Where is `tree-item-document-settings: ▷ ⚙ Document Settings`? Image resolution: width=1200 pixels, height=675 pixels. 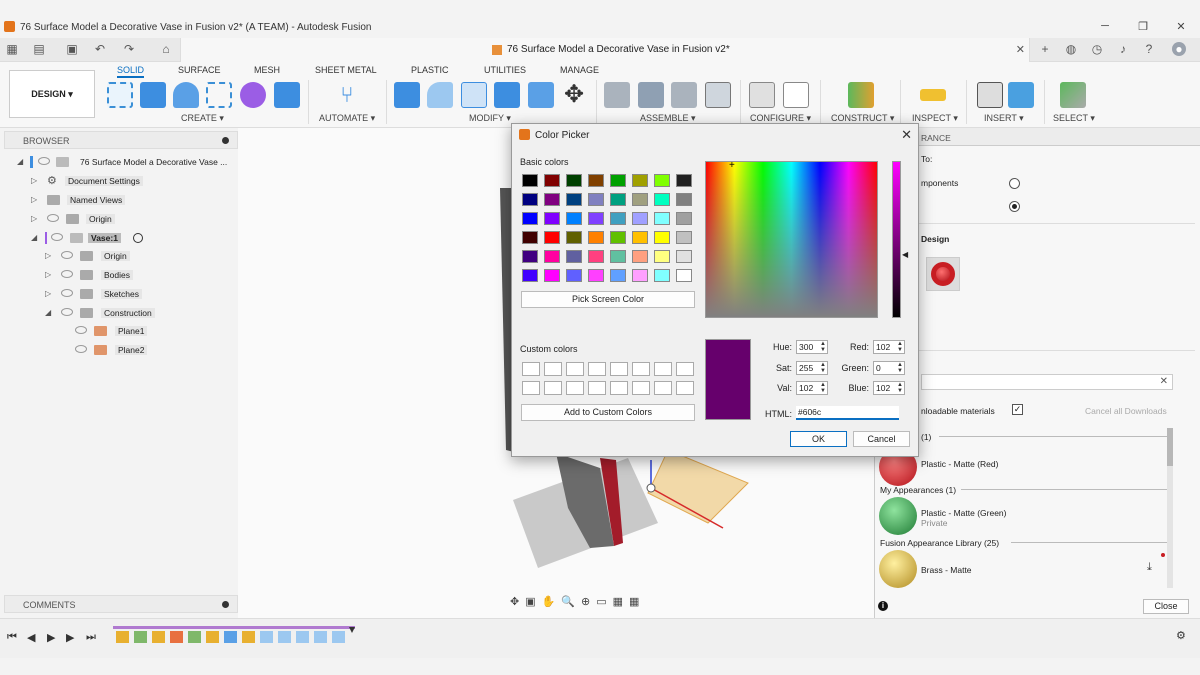
tree-item-document-settings: ▷ ⚙ Document Settings is located at coordinates (120, 181).